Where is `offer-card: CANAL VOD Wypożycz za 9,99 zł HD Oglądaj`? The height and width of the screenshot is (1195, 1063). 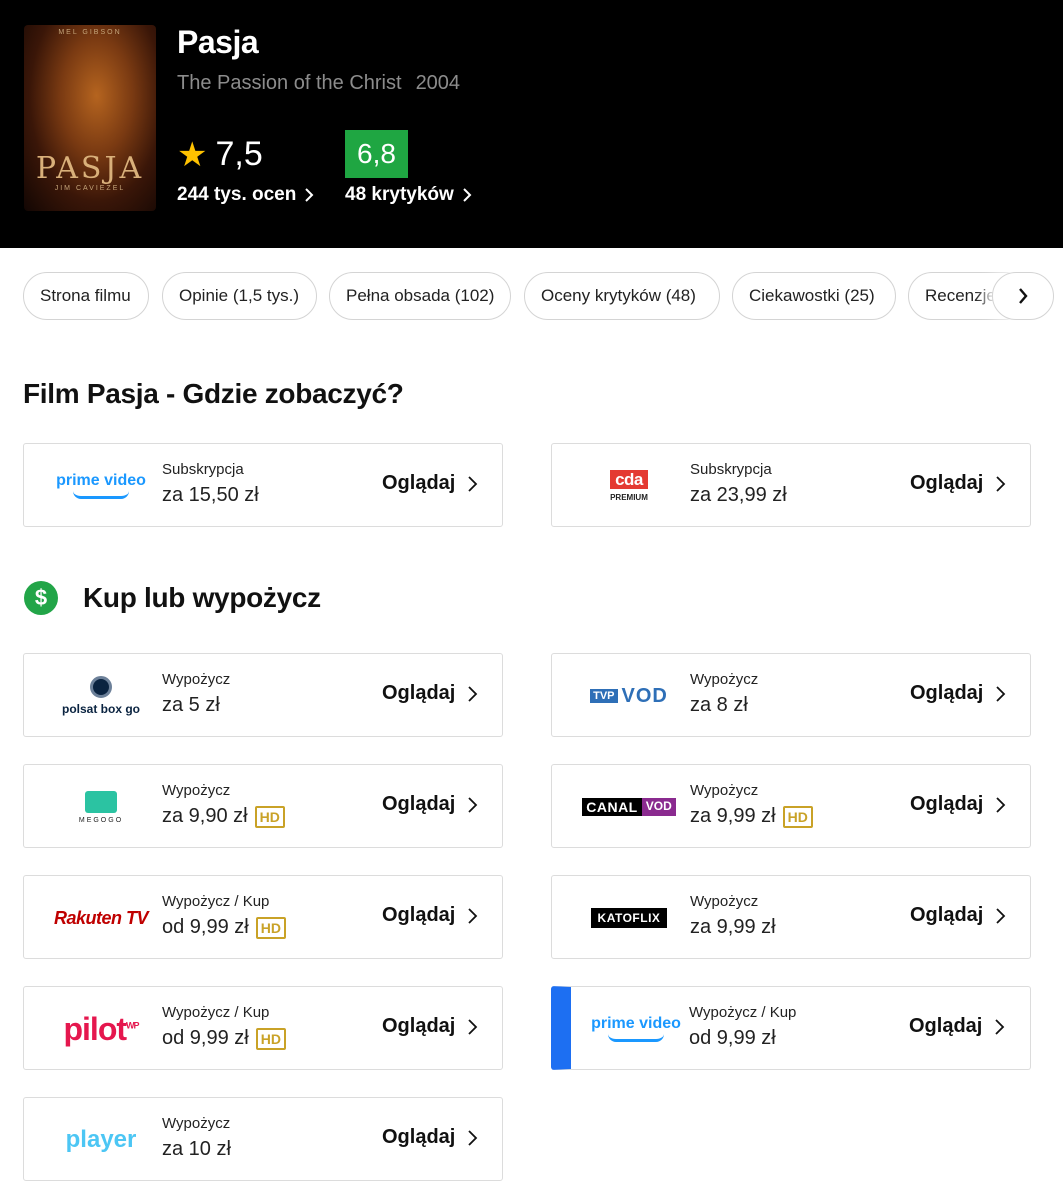 offer-card: CANAL VOD Wypożycz za 9,99 zł HD Oglądaj is located at coordinates (791, 806).